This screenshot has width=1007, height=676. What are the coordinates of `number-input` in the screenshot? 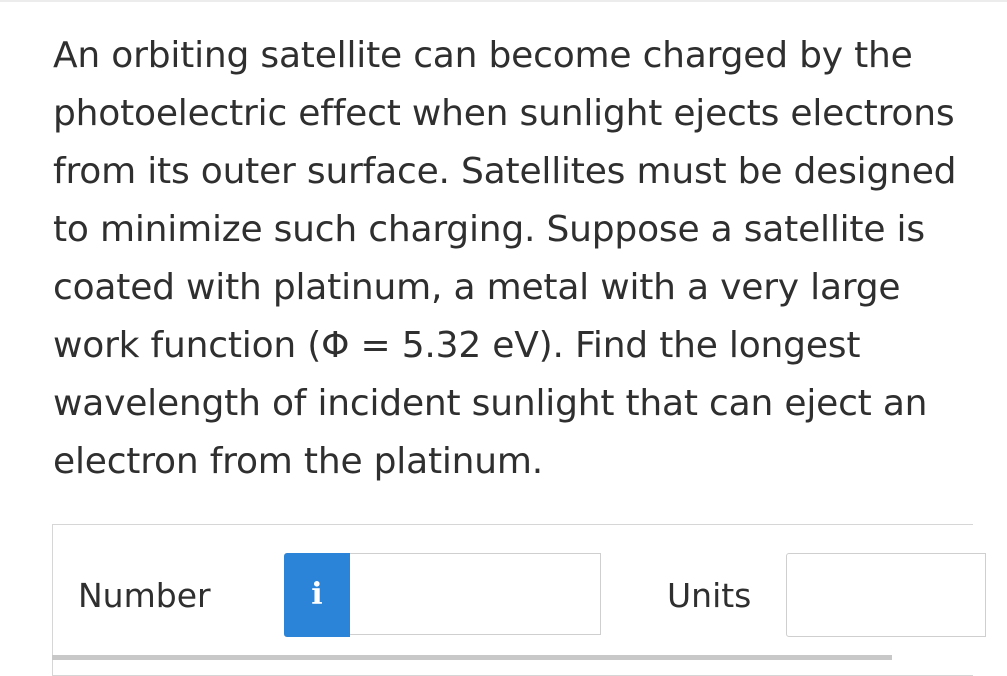 It's located at (475, 594).